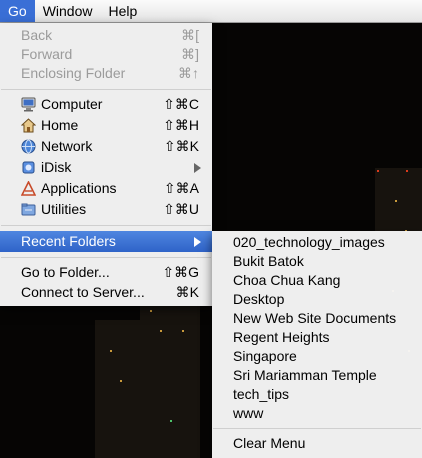 This screenshot has height=458, width=422. I want to click on menu-item-label: Regent Heights, so click(281, 337).